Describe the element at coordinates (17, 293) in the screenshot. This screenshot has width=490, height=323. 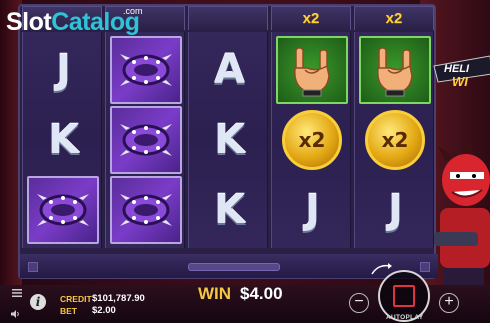
I see `menu-icon` at that location.